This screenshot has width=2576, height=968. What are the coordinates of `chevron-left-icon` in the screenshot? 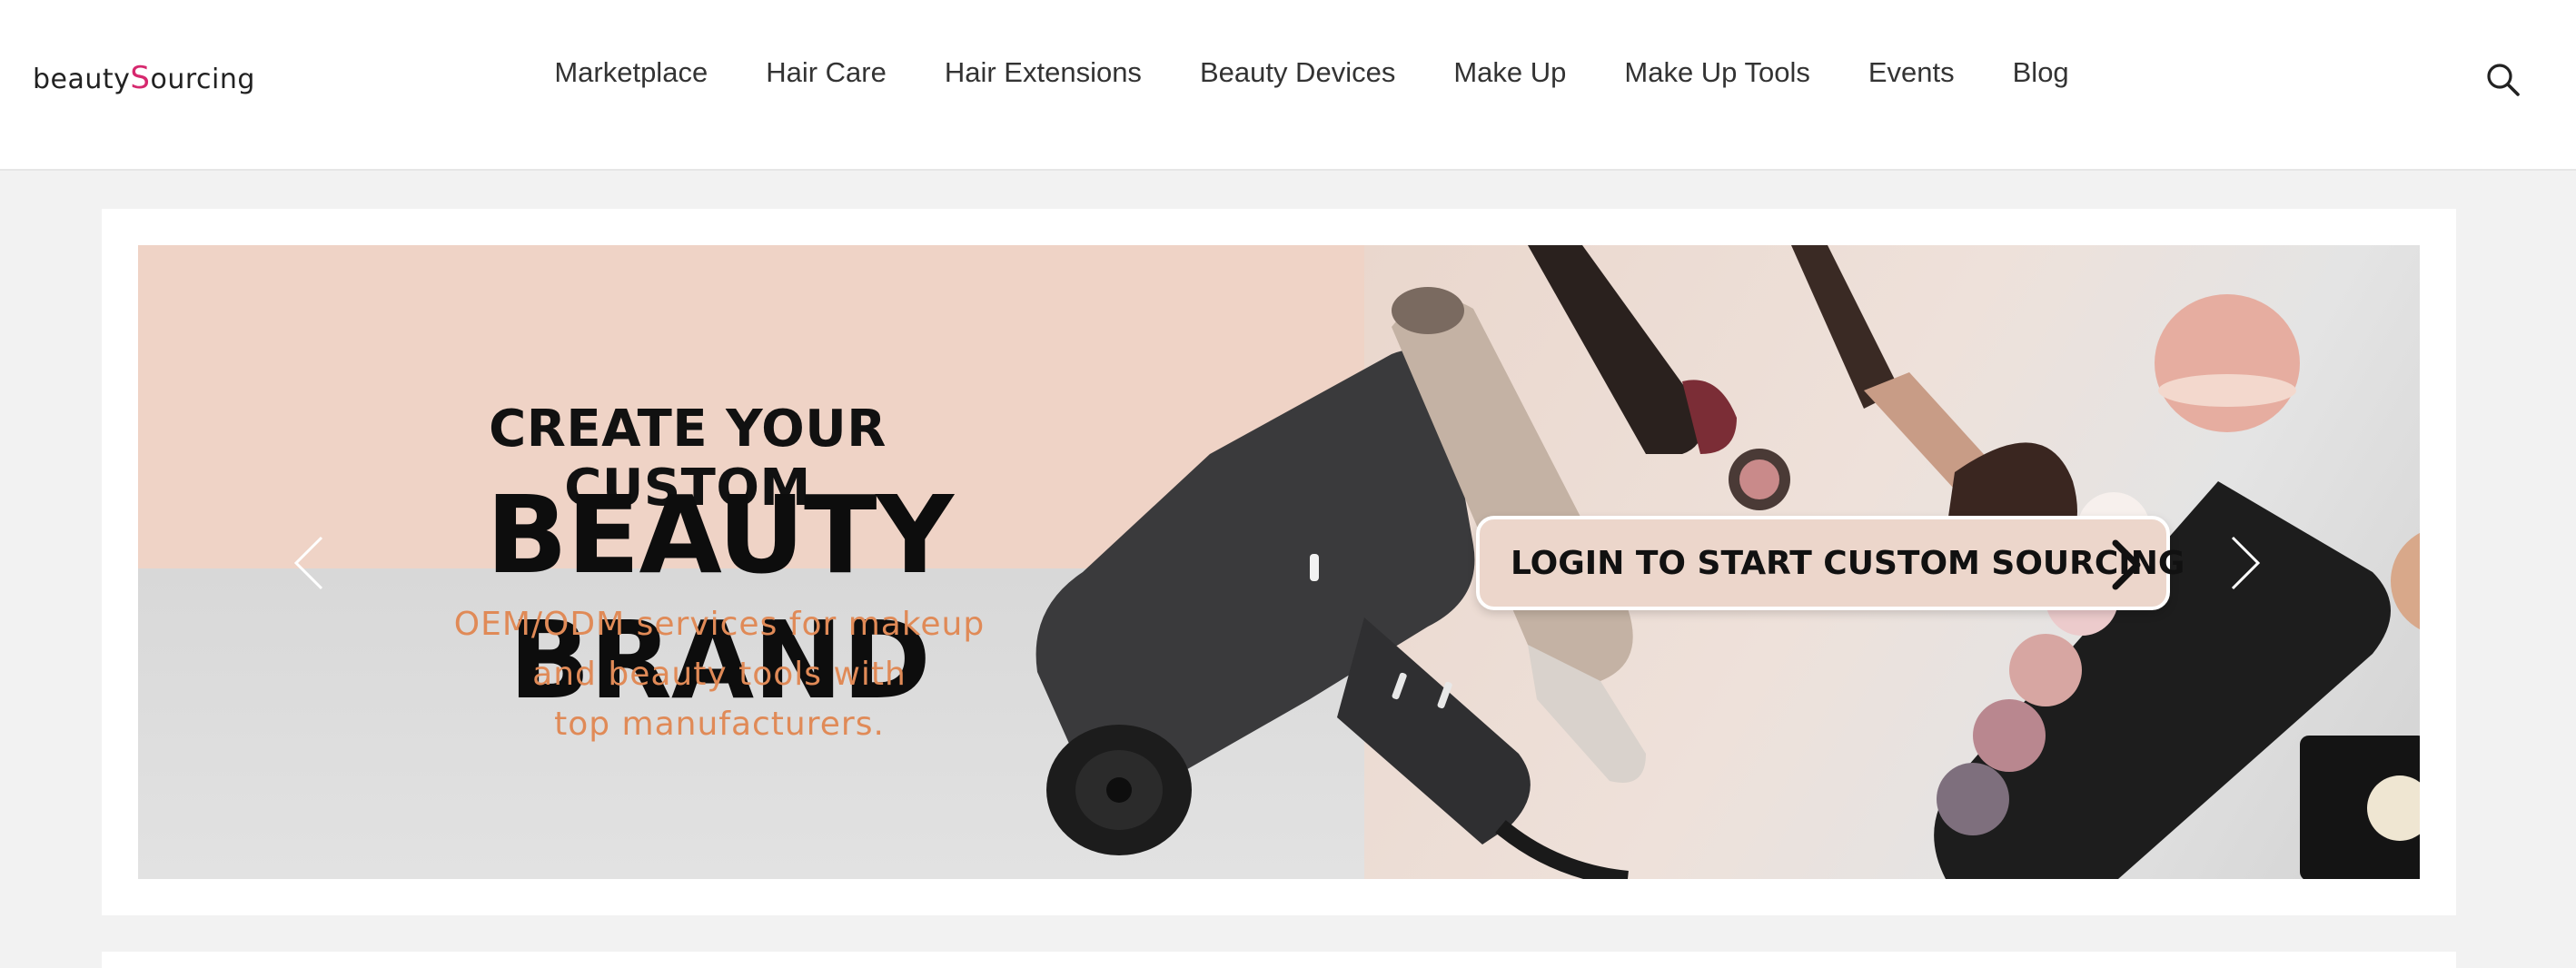 It's located at (308, 563).